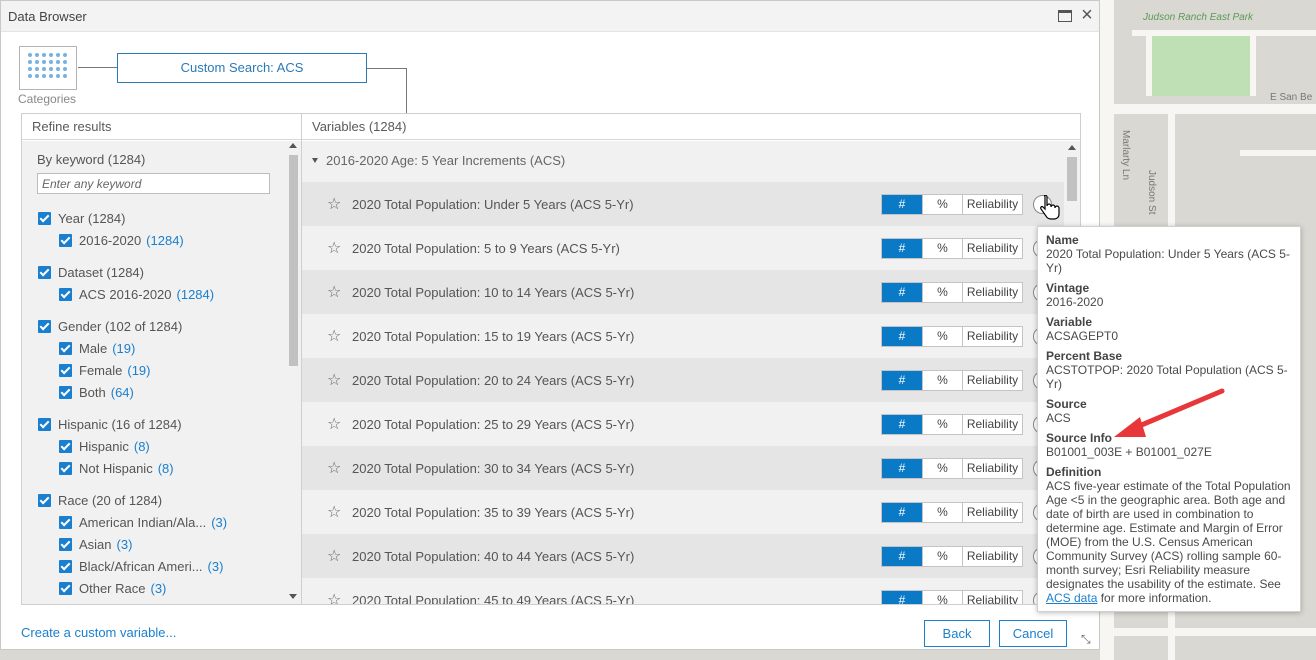 The height and width of the screenshot is (660, 1316). I want to click on facet-hispanic: Hispanic (16 of 1284), so click(110, 424).